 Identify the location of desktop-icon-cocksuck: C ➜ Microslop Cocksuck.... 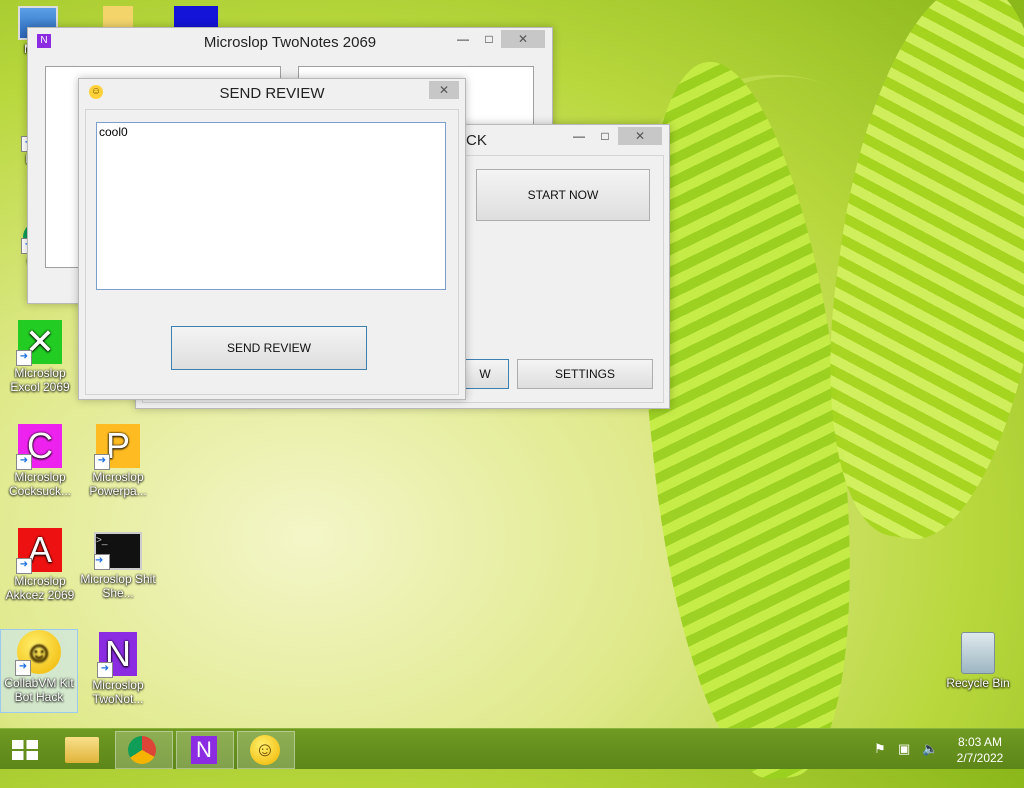
(40, 461).